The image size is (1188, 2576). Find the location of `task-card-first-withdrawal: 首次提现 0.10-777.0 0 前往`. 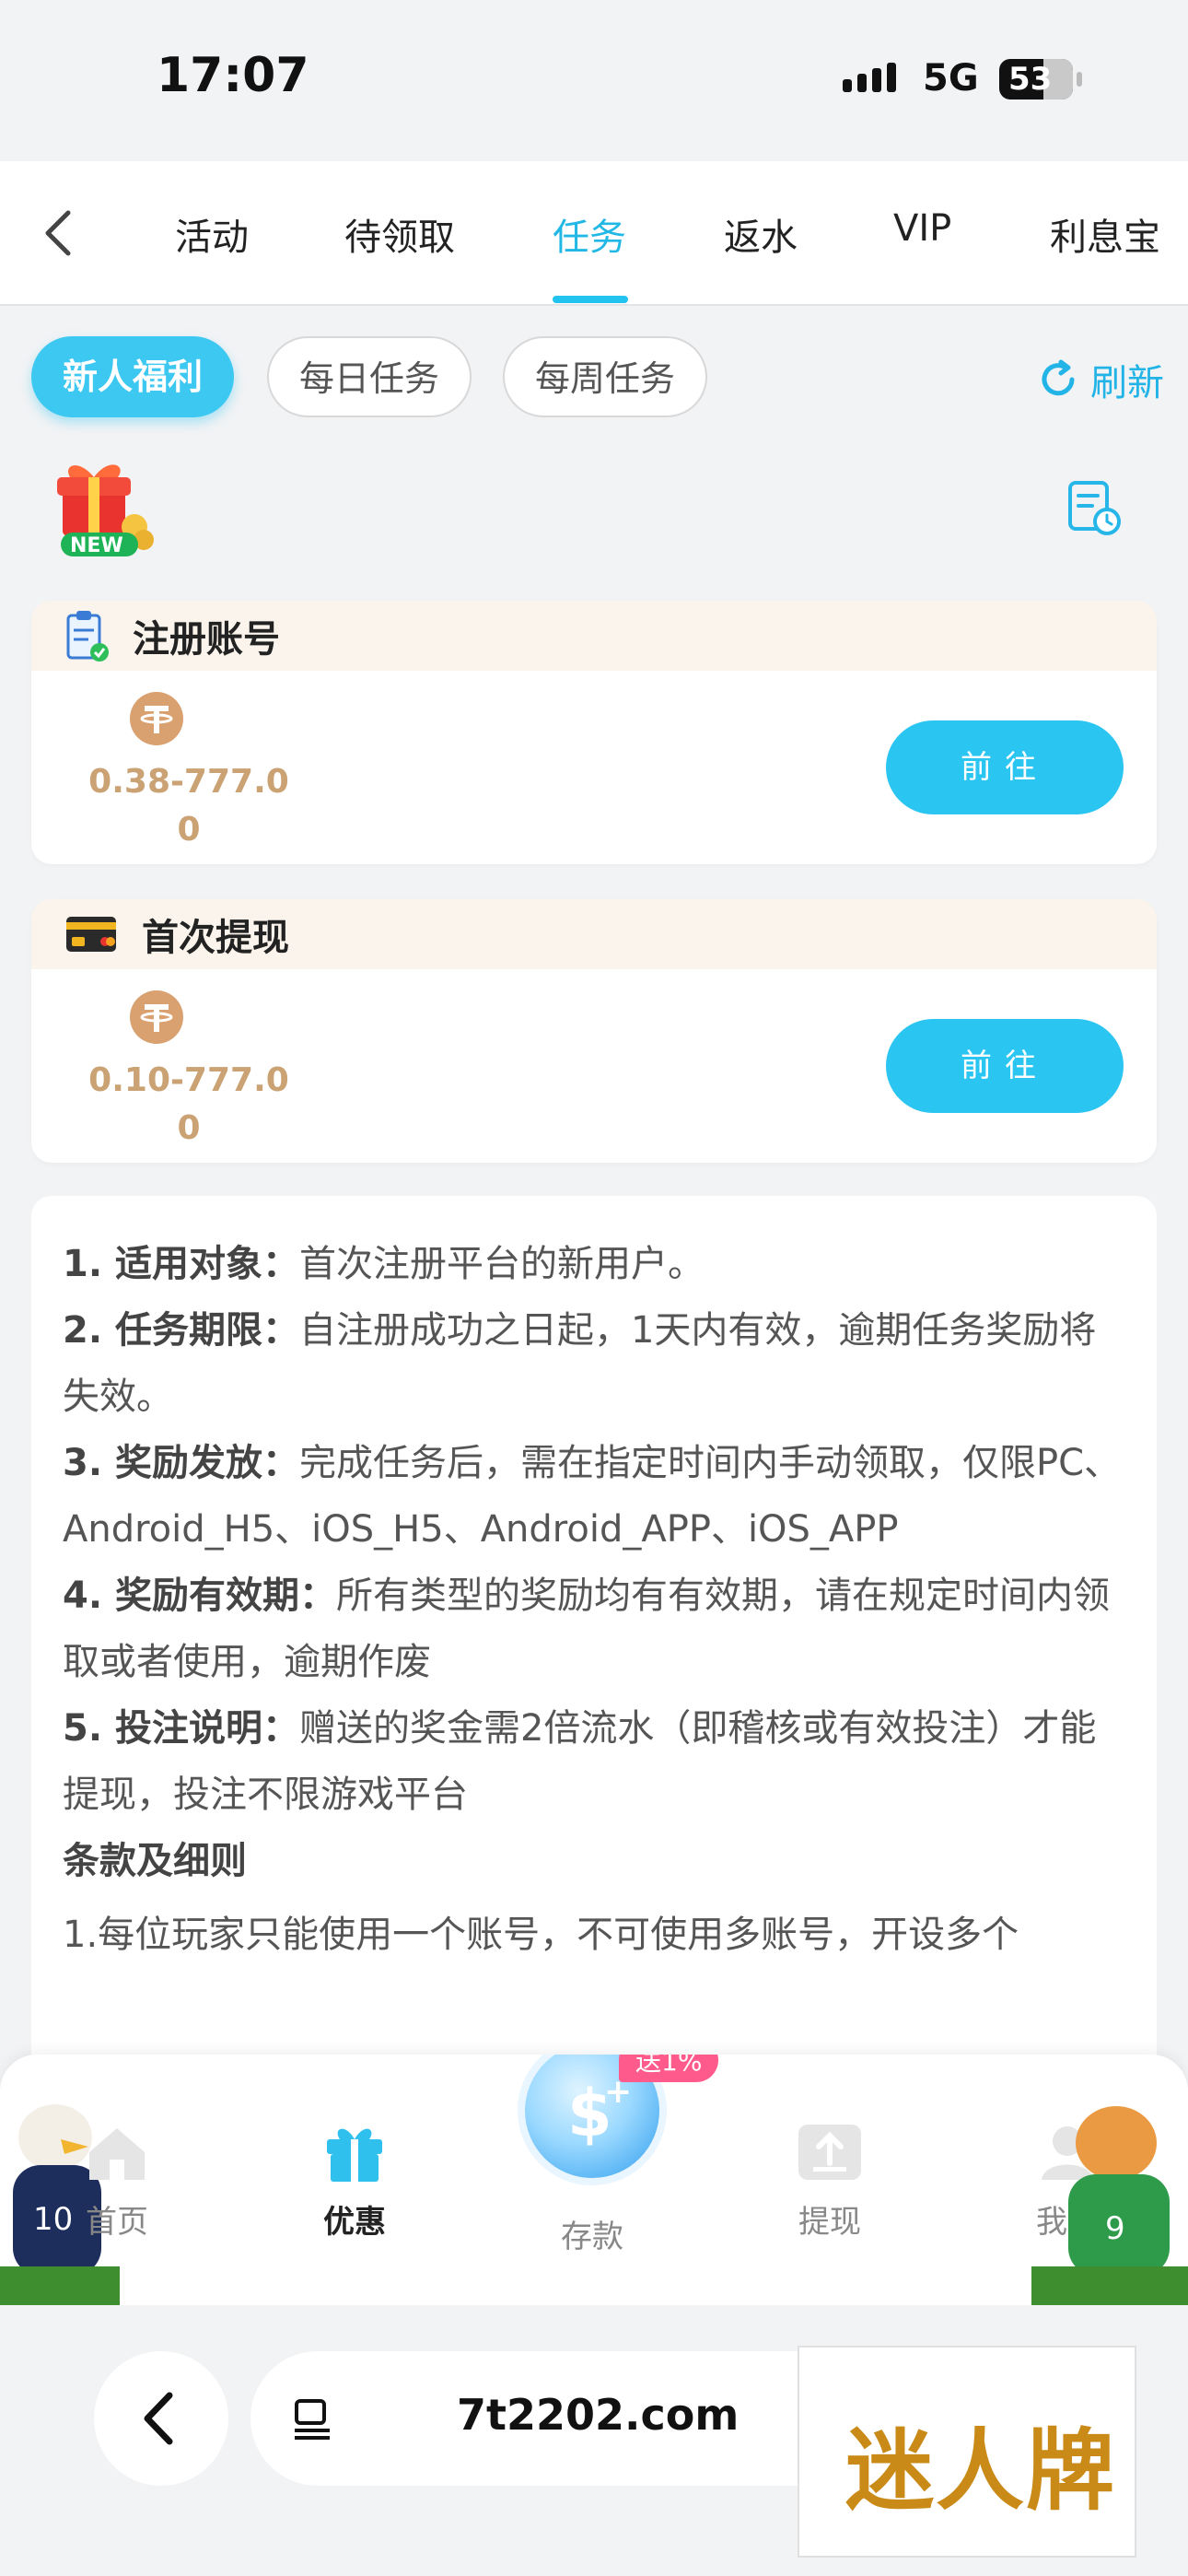

task-card-first-withdrawal: 首次提现 0.10-777.0 0 前往 is located at coordinates (594, 1031).